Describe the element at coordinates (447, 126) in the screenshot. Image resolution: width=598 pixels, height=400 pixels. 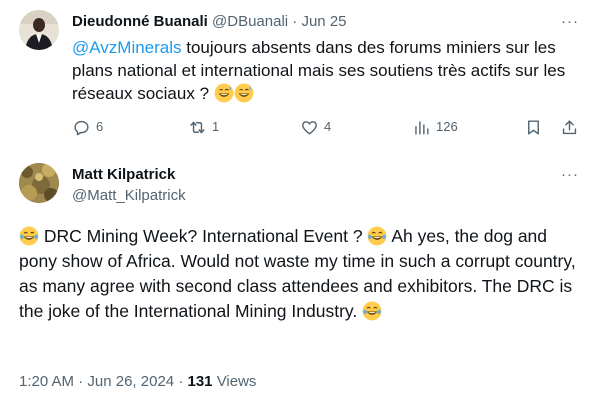
I see `reply-views-count: 126` at that location.